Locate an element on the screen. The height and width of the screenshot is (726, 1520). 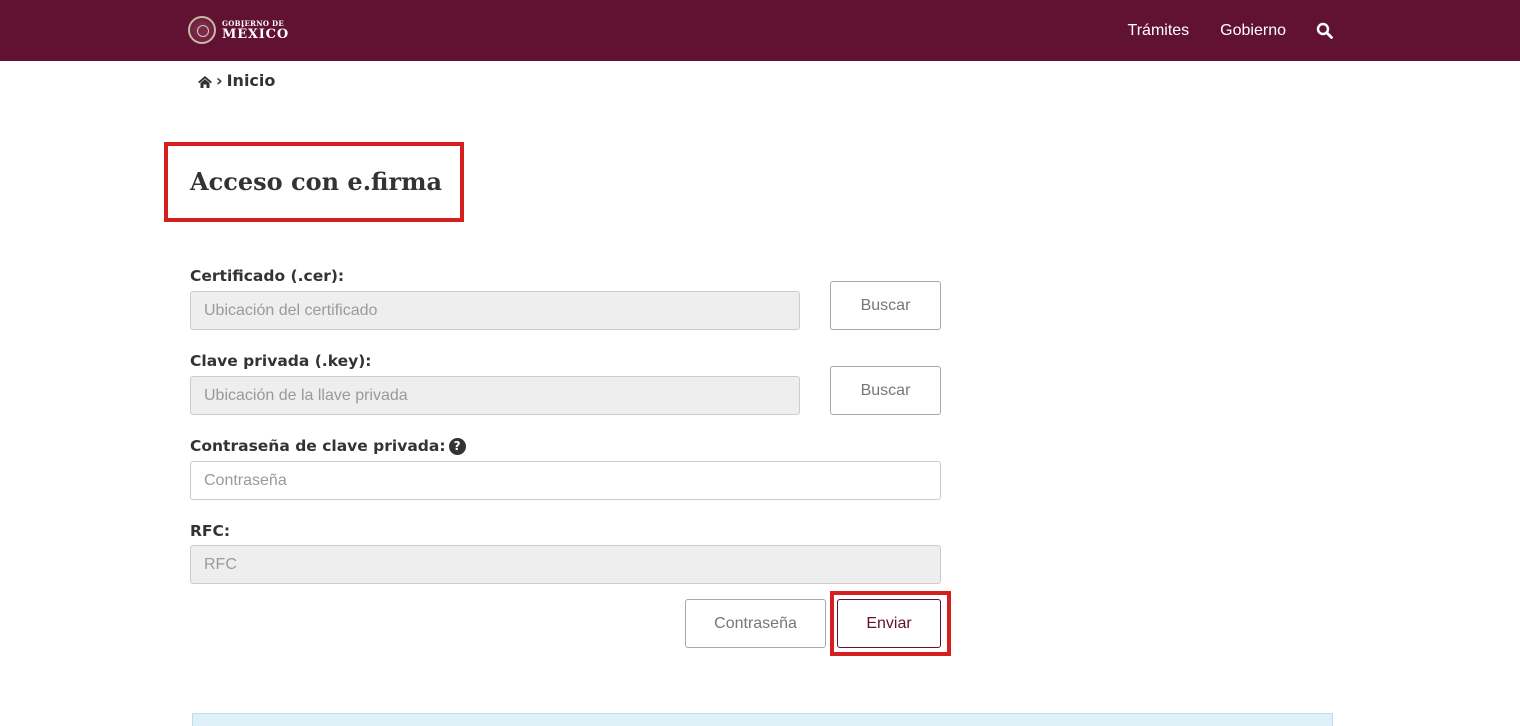
page-title: Acceso con e.firma is located at coordinates (316, 181).